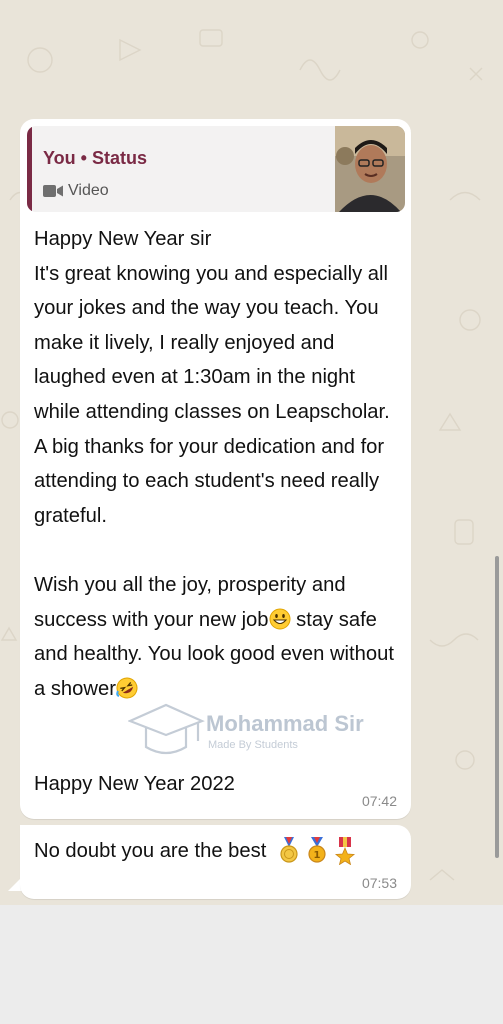  Describe the element at coordinates (285, 723) in the screenshot. I see `watermark-title: Mohammad Sir` at that location.